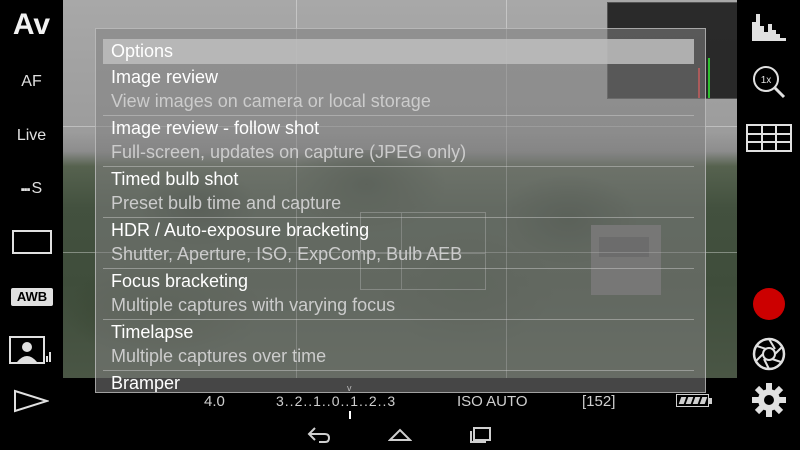  I want to click on settings-button, so click(768, 400).